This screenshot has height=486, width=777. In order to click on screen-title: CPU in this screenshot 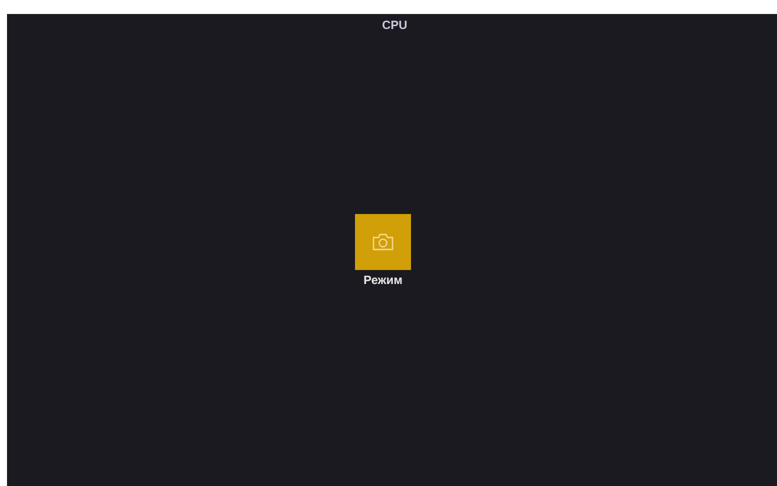, I will do `click(395, 25)`.